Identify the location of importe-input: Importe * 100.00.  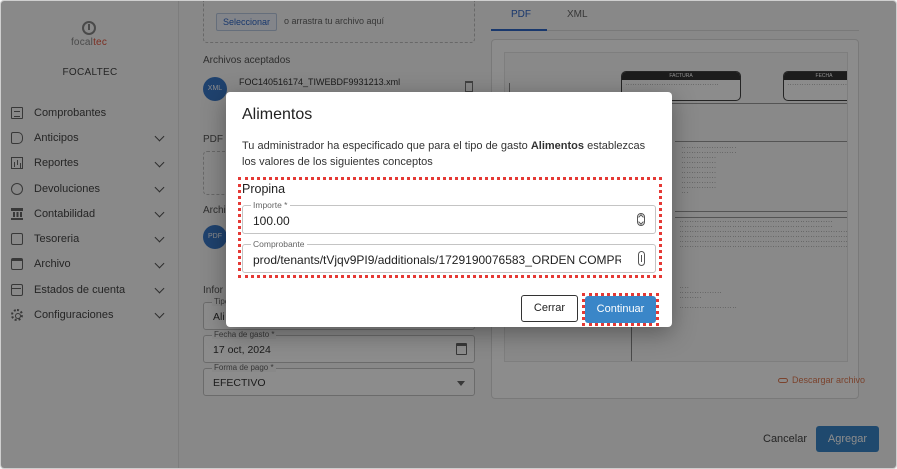
(449, 217).